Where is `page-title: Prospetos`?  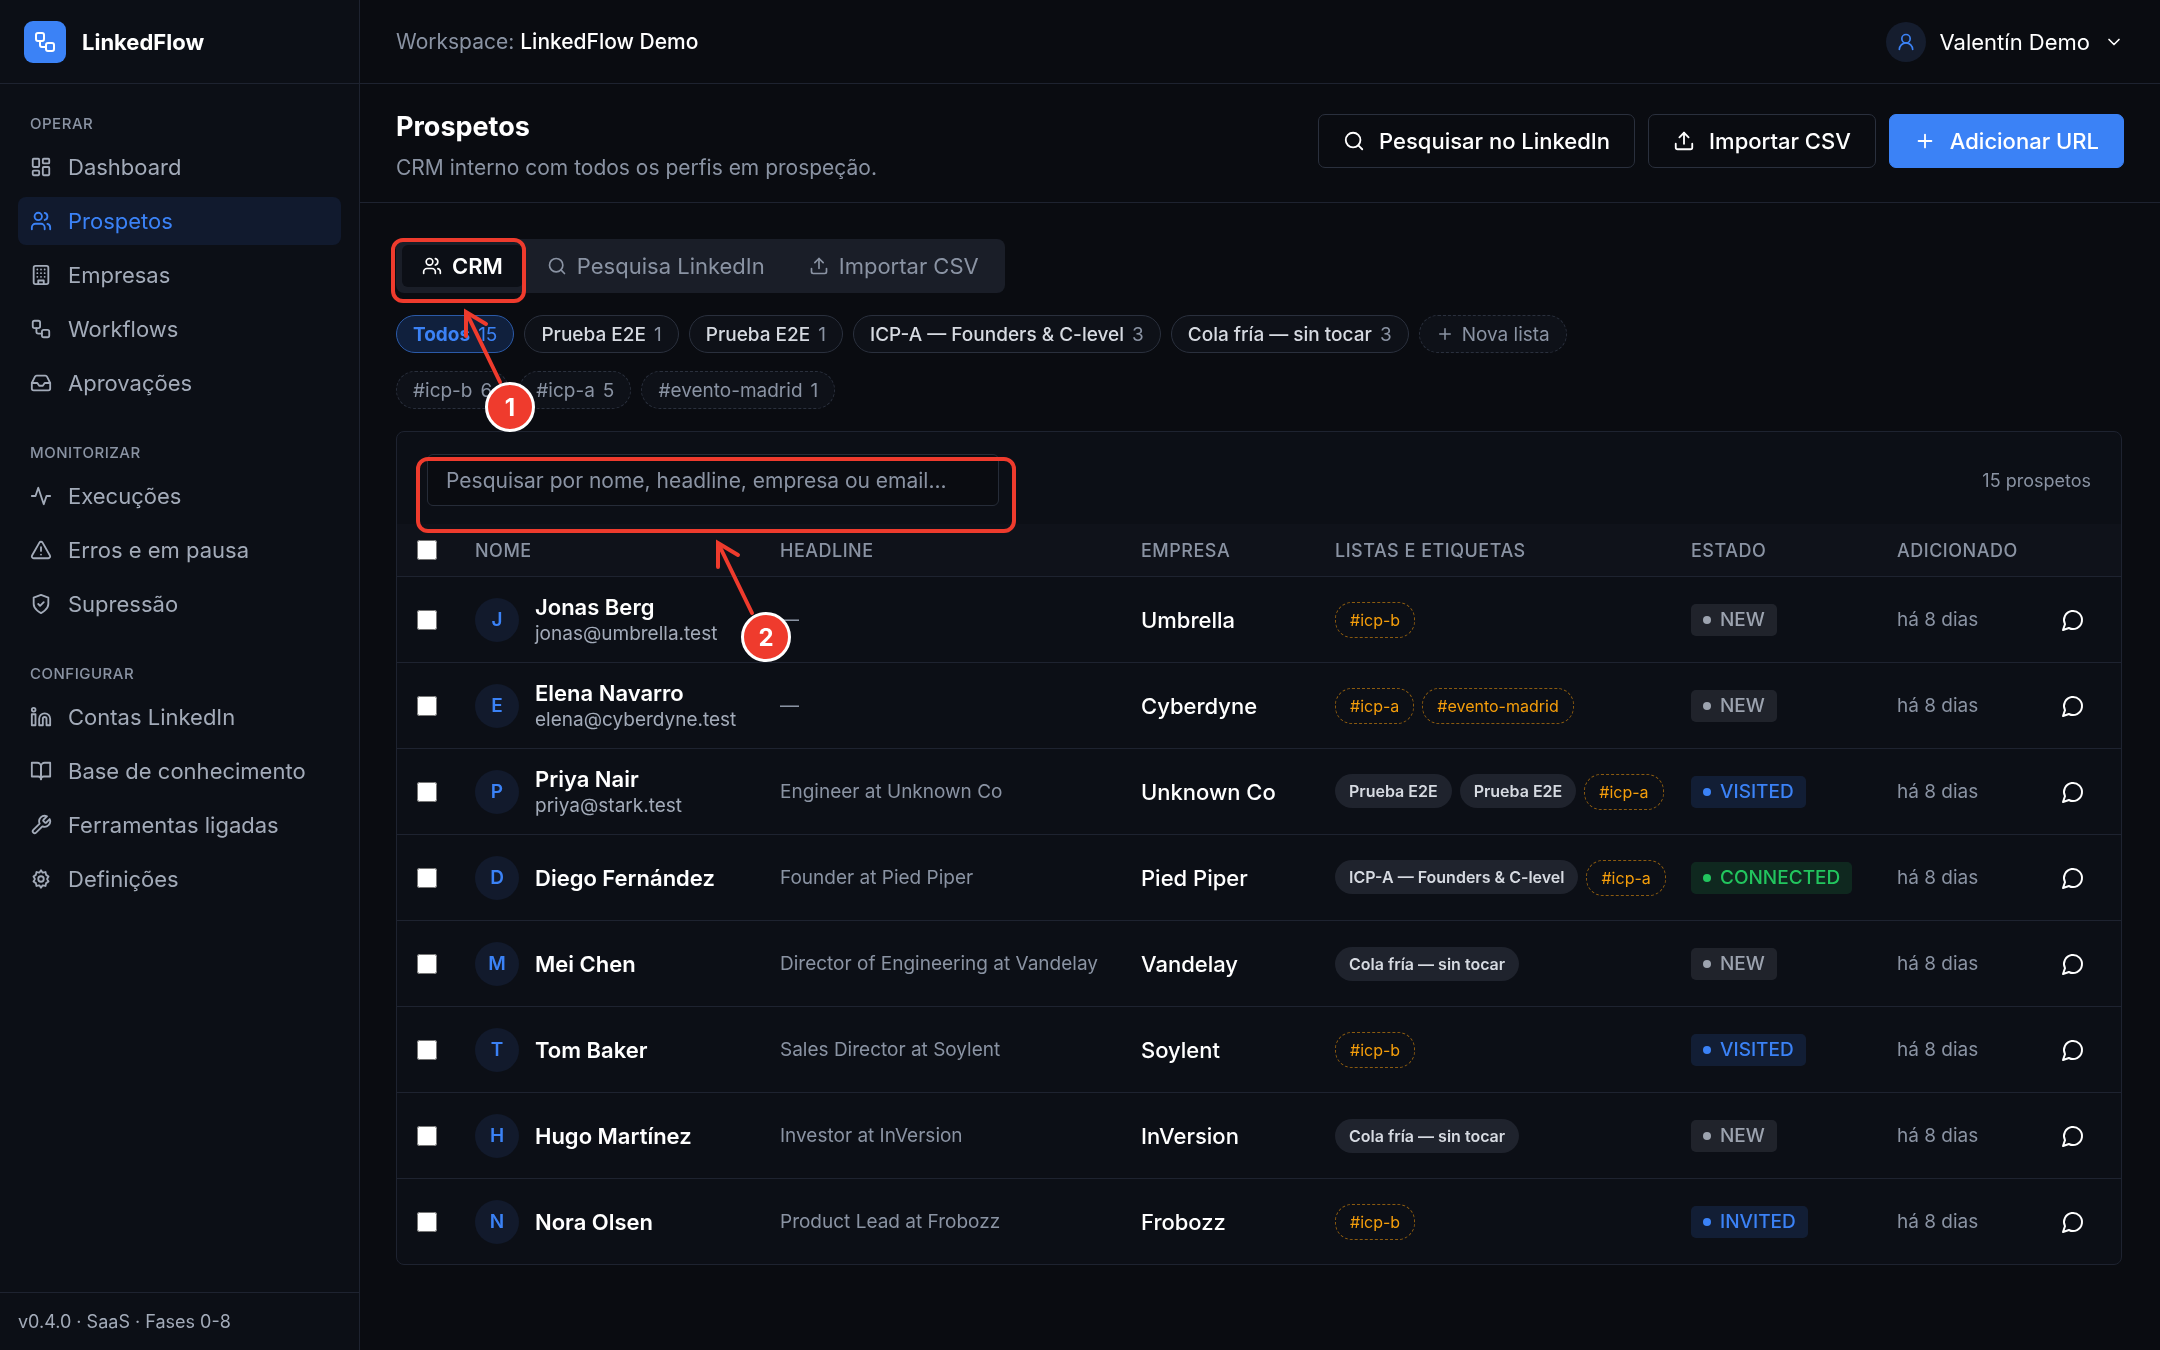 page-title: Prospetos is located at coordinates (463, 126).